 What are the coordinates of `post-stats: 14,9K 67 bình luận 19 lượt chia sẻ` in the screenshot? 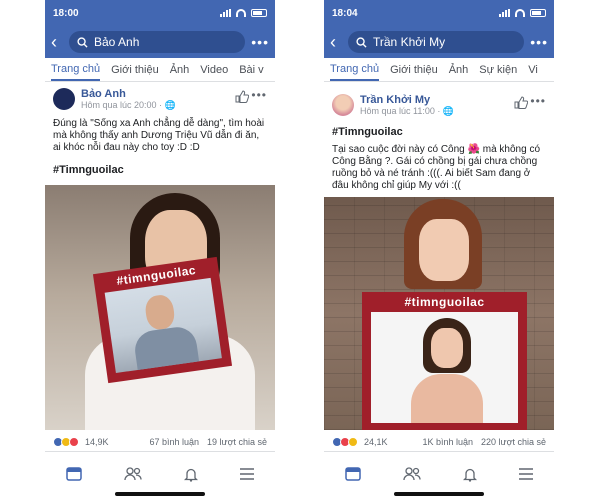 It's located at (160, 442).